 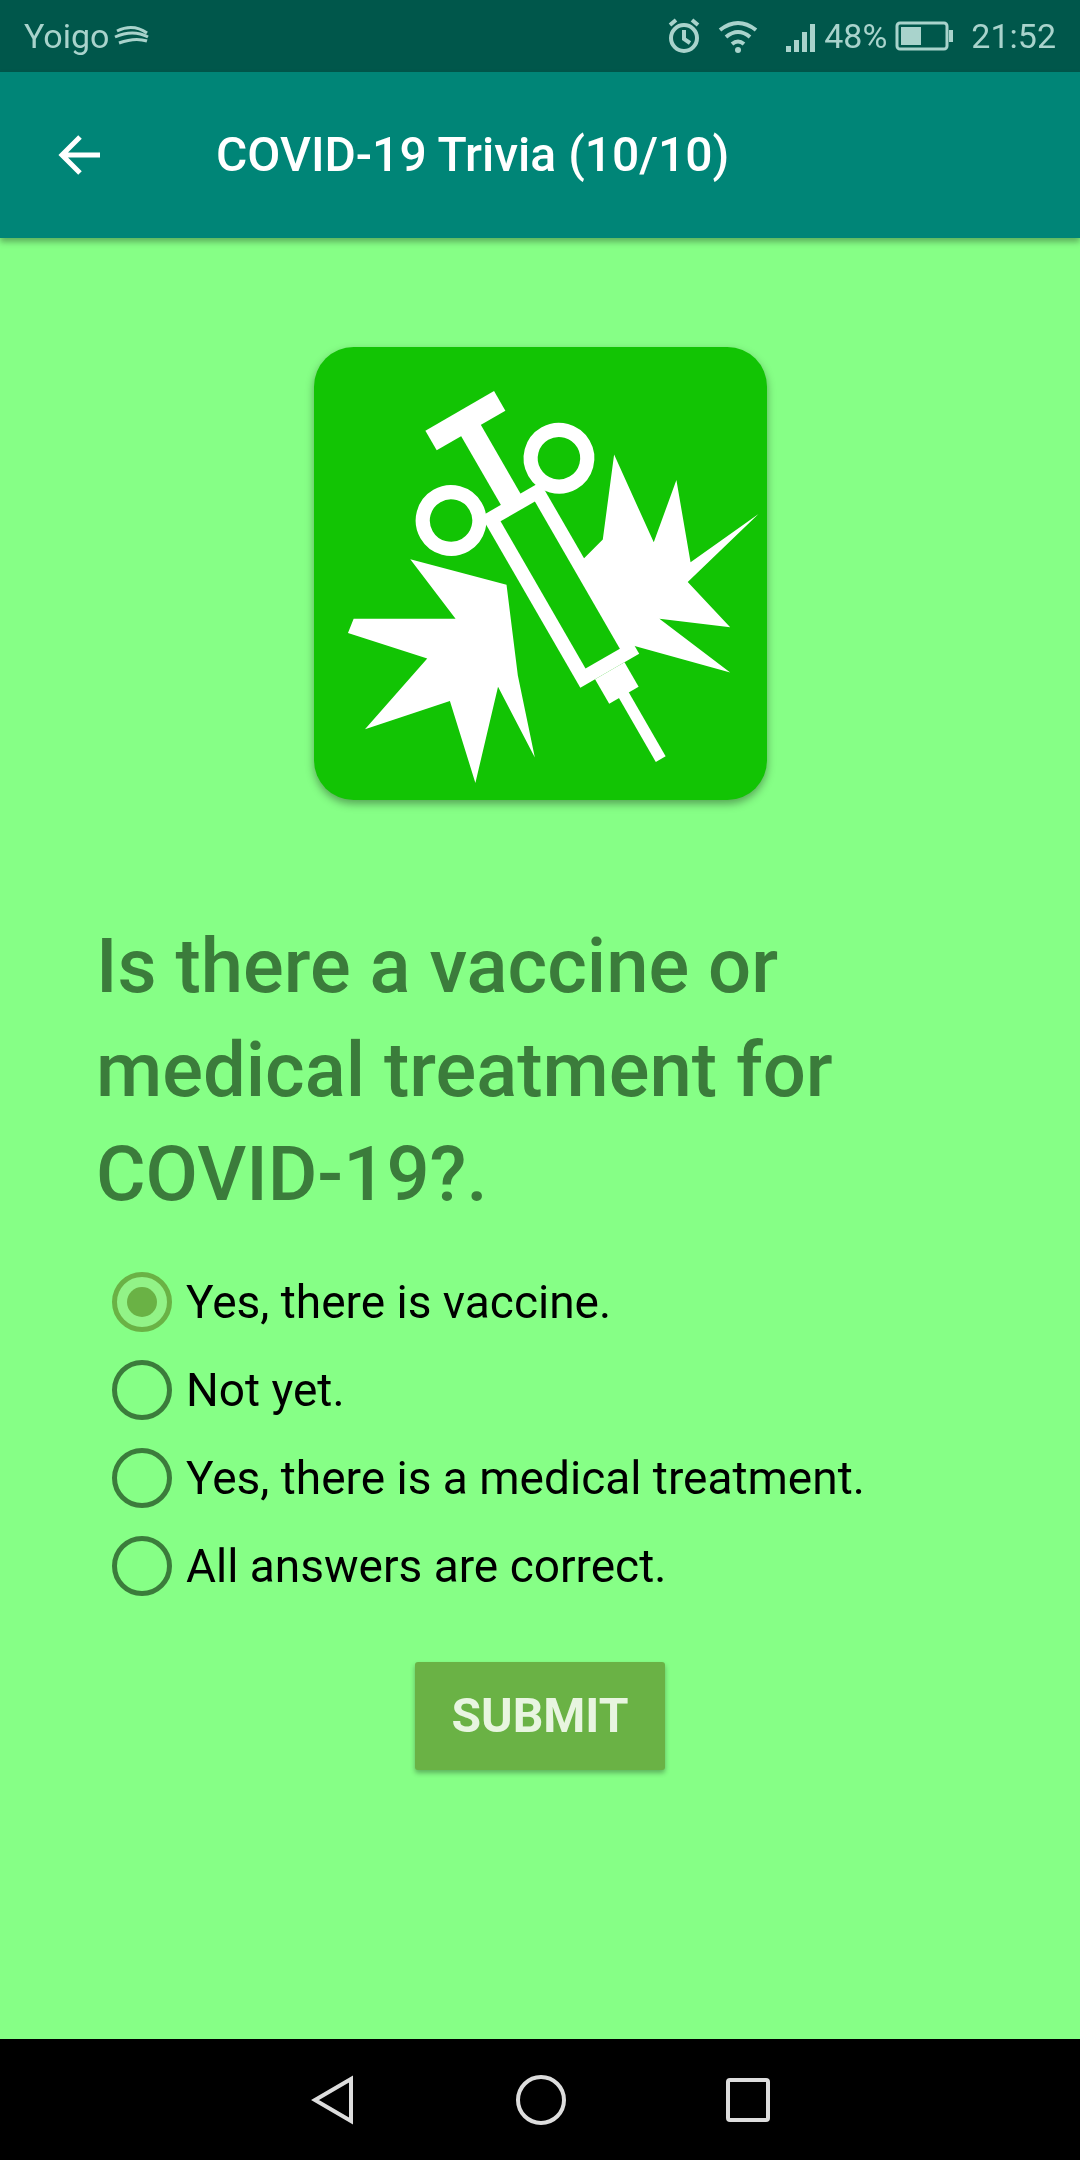 What do you see at coordinates (925, 36) in the screenshot?
I see `battery-icon` at bounding box center [925, 36].